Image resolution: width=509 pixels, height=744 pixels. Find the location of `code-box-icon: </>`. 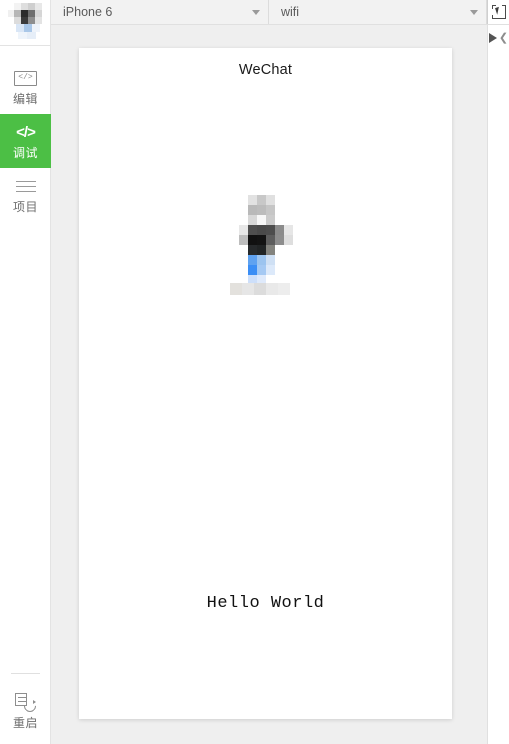

code-box-icon: </> is located at coordinates (25, 78).